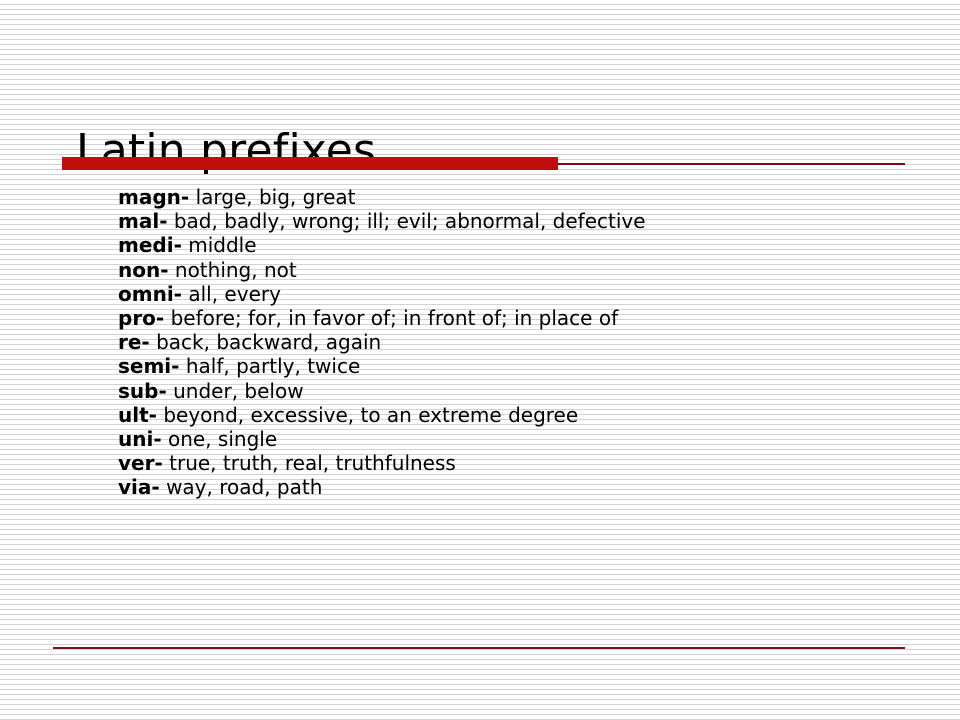  I want to click on prefix-definition: beyond, excessive, to an extreme degree, so click(371, 414).